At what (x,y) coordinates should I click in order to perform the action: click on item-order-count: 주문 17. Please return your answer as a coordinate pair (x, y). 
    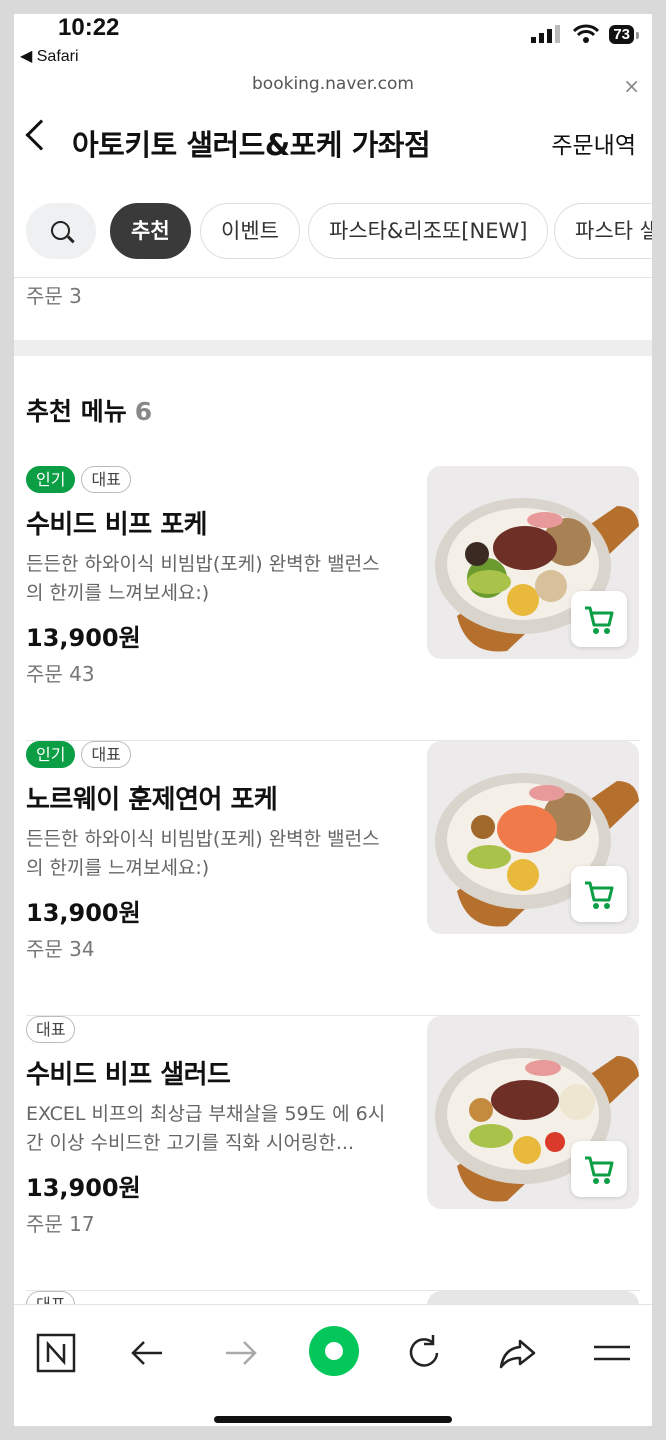
    Looking at the image, I should click on (60, 1224).